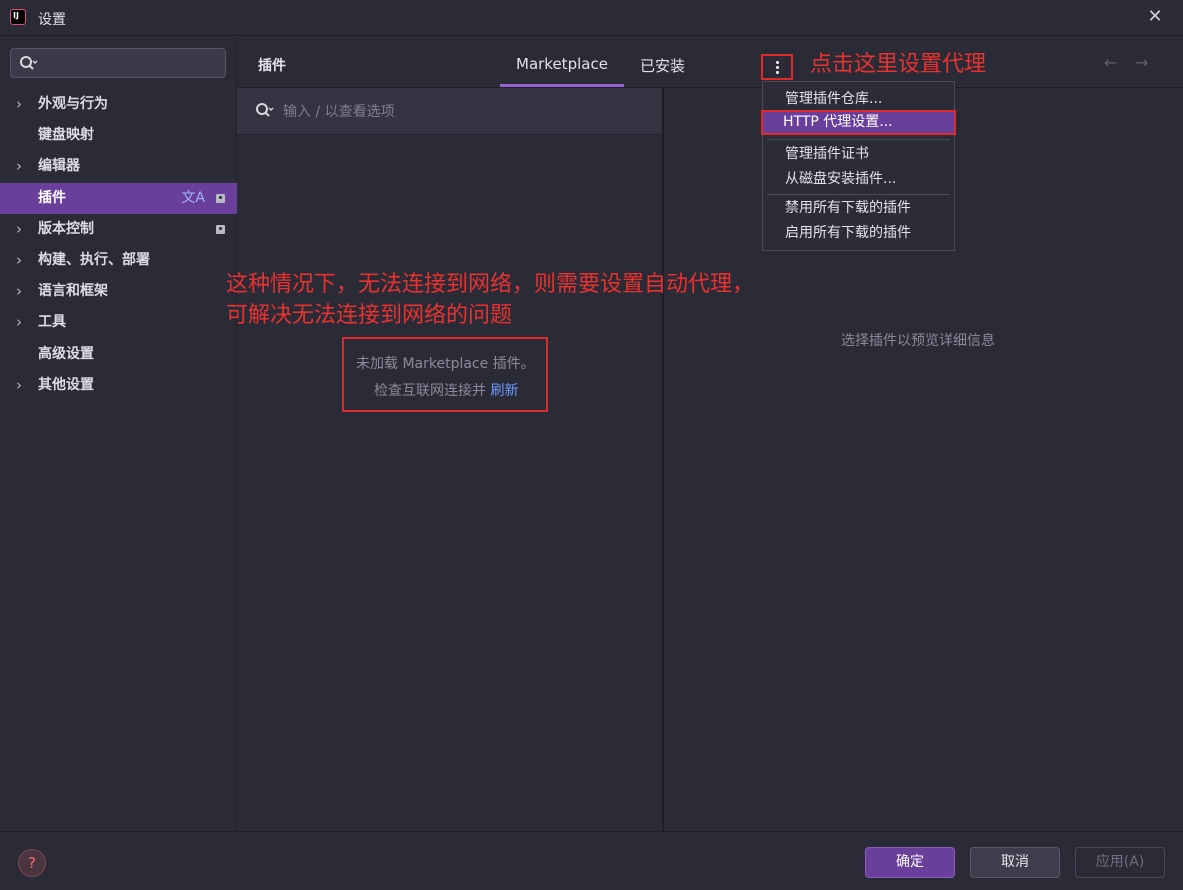 This screenshot has width=1183, height=890. What do you see at coordinates (118, 229) in the screenshot?
I see `sidebar-item-vcs: › 版本控制` at bounding box center [118, 229].